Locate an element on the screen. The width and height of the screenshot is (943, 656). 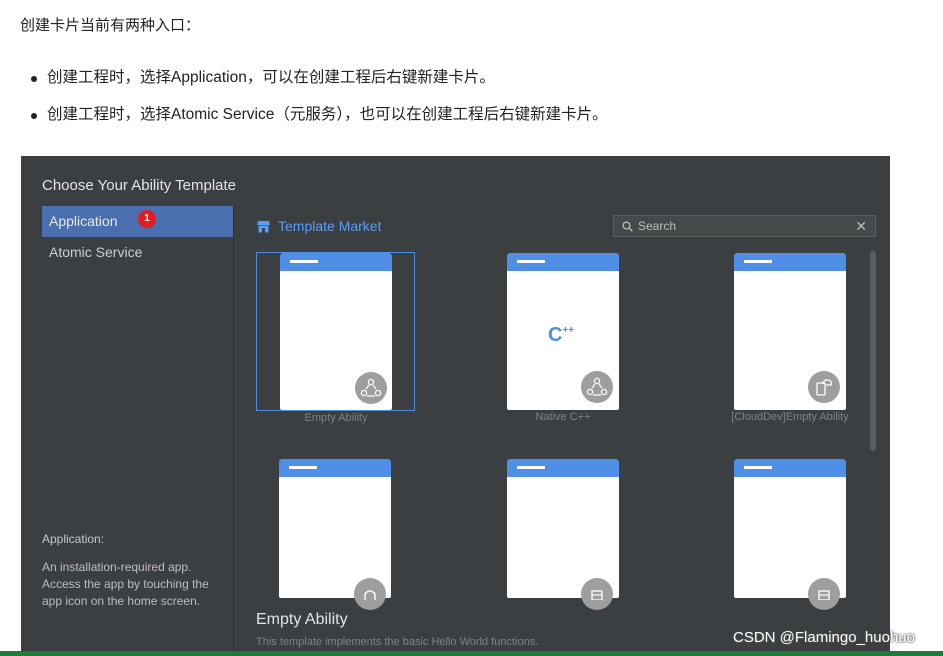
template-card-native-cpp: C++ Native C++ is located at coordinates (563, 337).